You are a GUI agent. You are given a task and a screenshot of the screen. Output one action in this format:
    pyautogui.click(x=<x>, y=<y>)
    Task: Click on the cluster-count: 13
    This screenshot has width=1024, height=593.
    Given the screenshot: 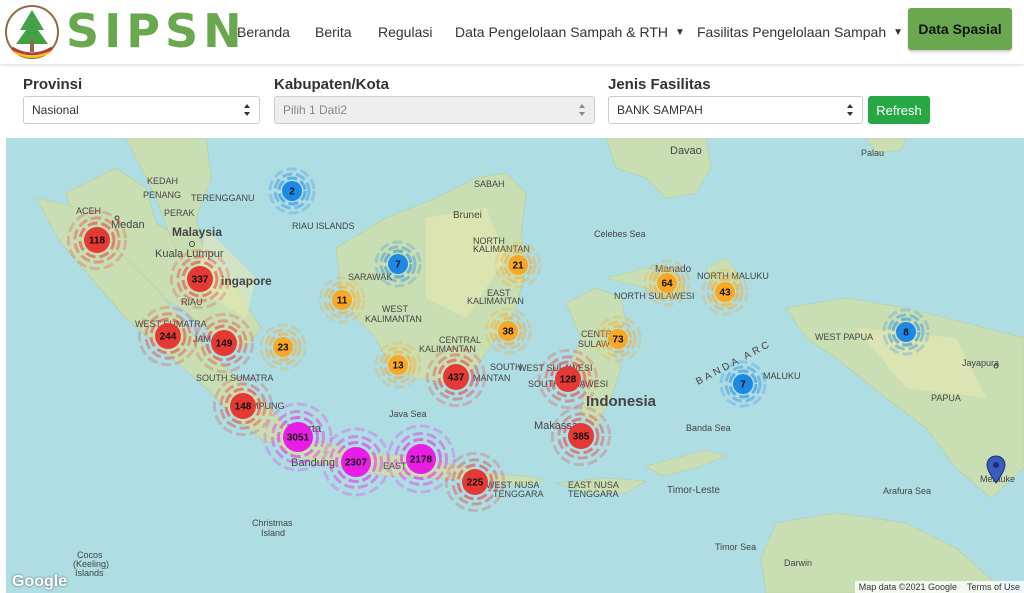 What is the action you would take?
    pyautogui.click(x=398, y=366)
    